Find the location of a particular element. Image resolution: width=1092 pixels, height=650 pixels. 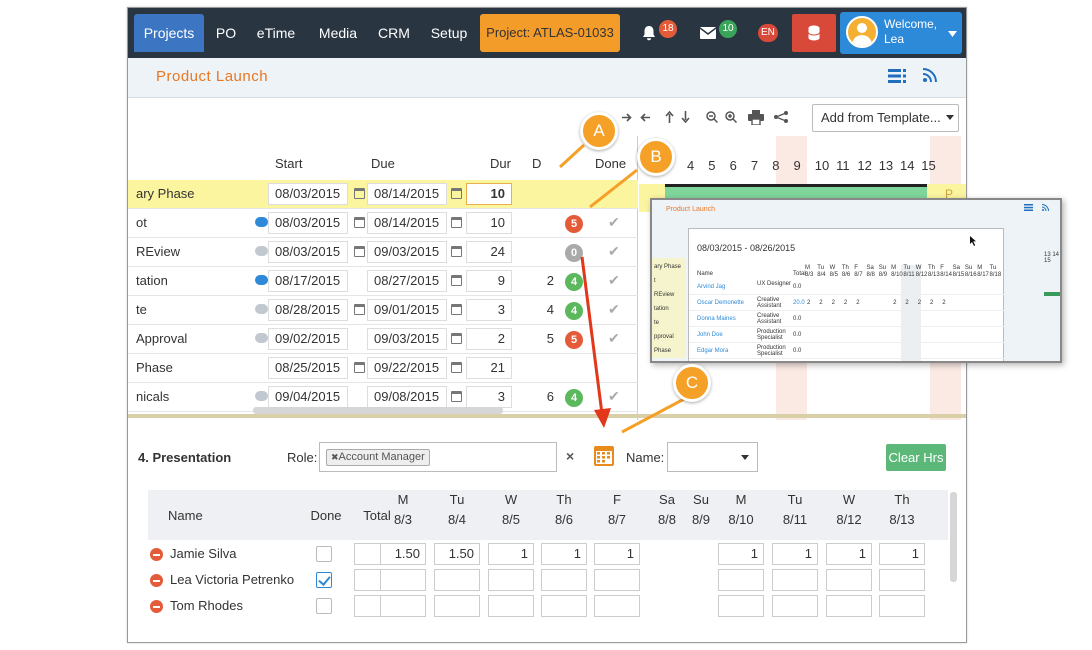

callout-a: A is located at coordinates (599, 131).